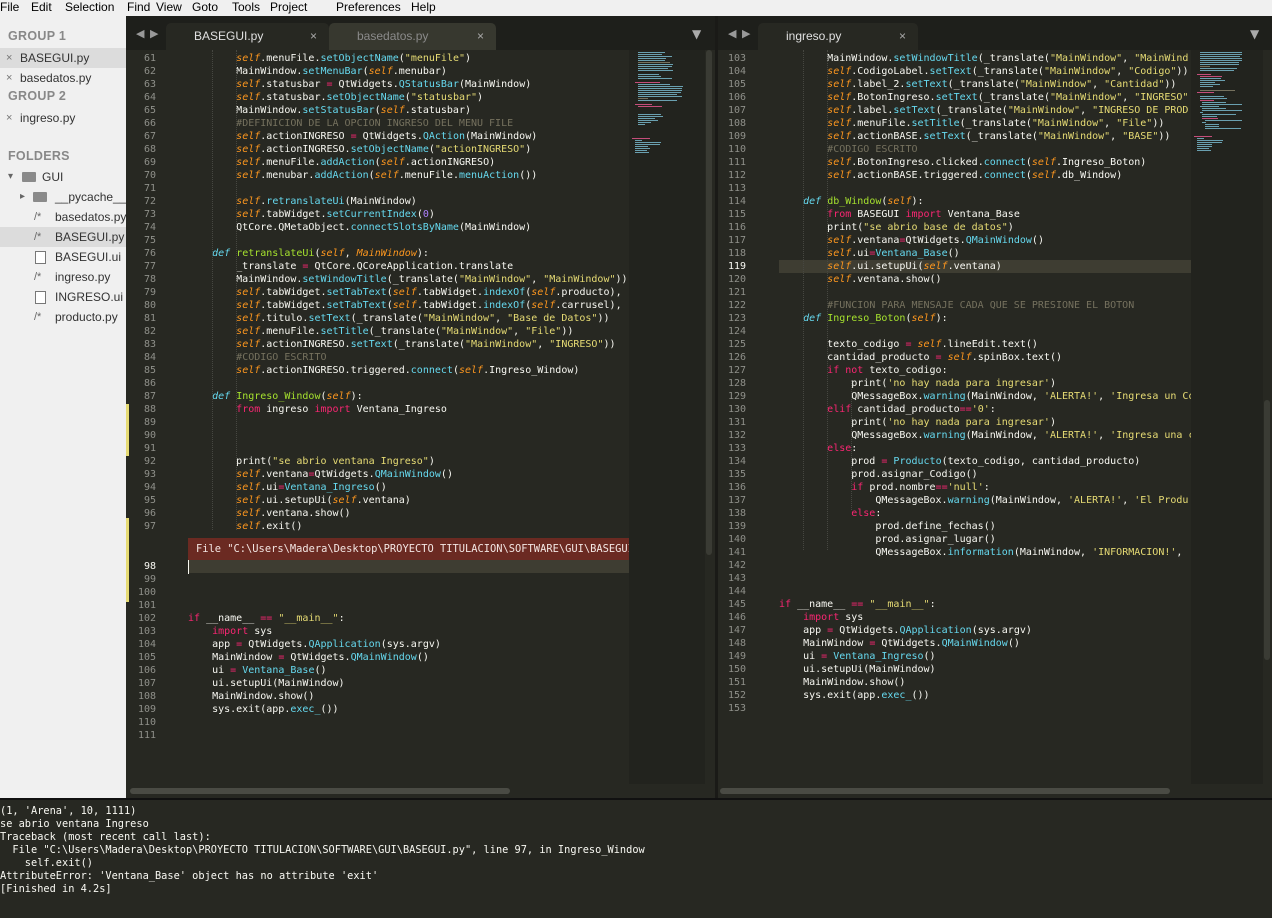  Describe the element at coordinates (245, 526) in the screenshot. I see `code-line: self.exit()` at that location.